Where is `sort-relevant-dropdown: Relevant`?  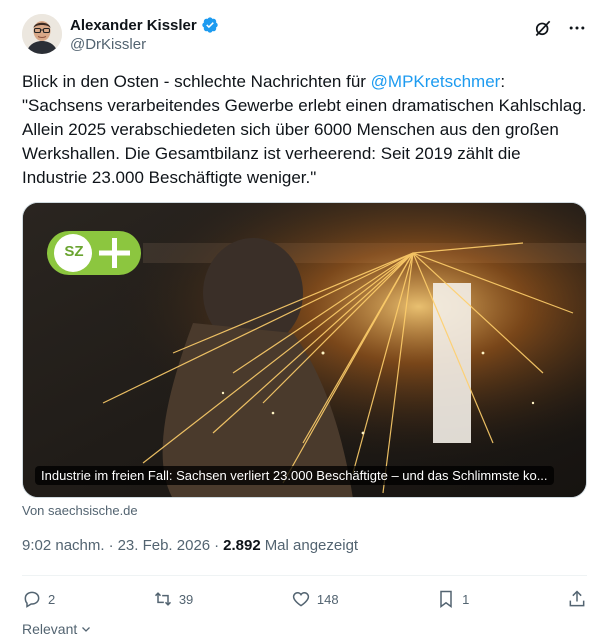 sort-relevant-dropdown: Relevant is located at coordinates (57, 629).